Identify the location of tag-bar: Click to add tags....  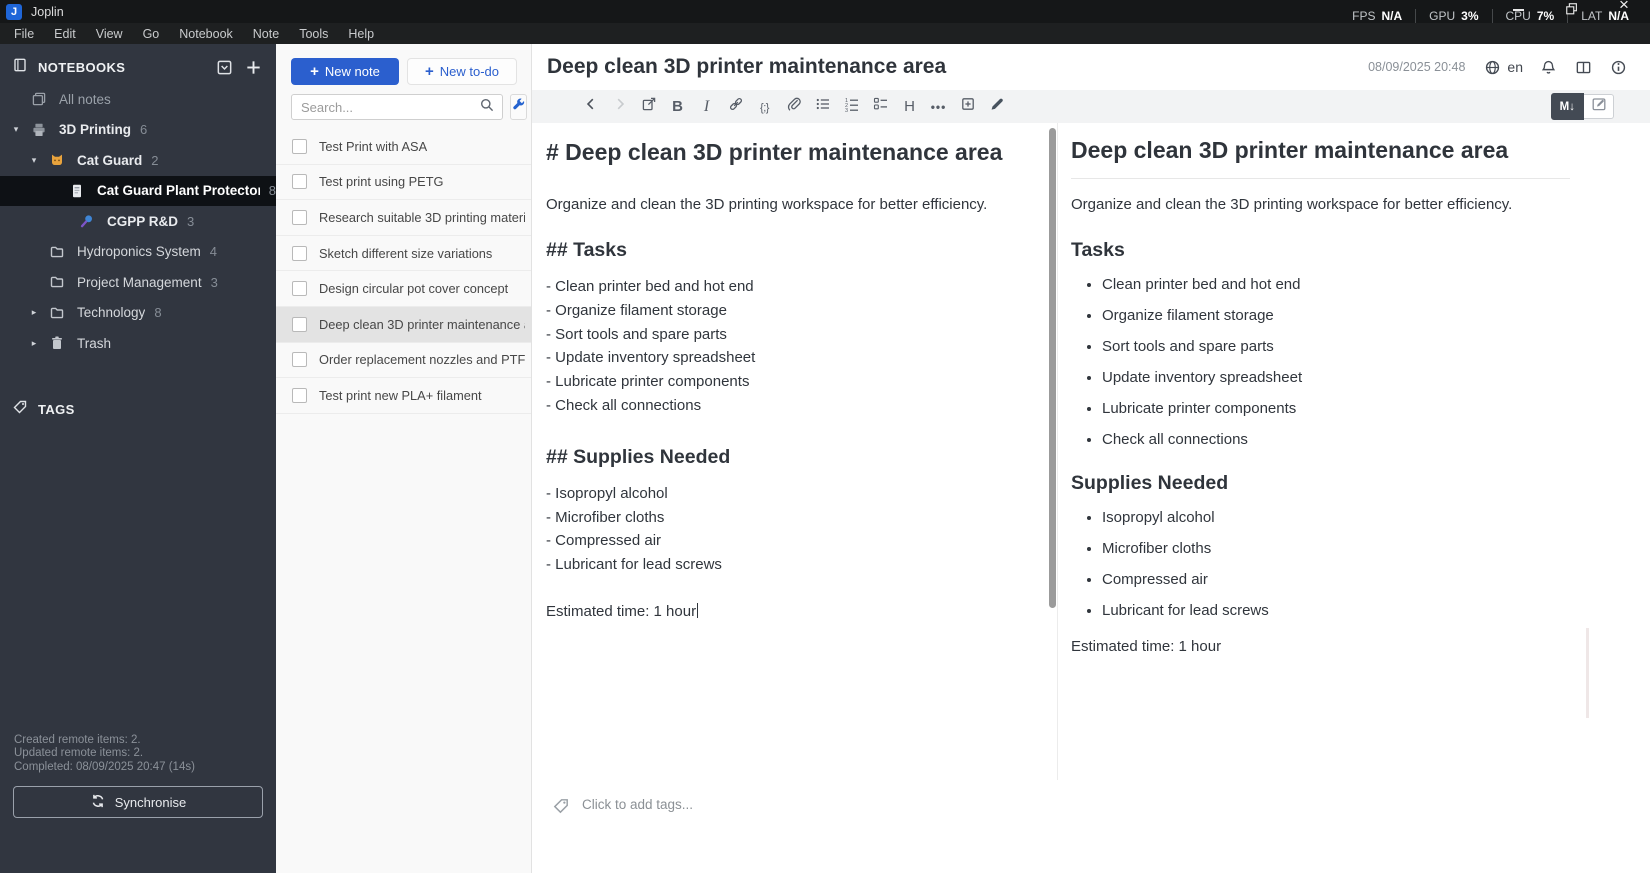
(1091, 826).